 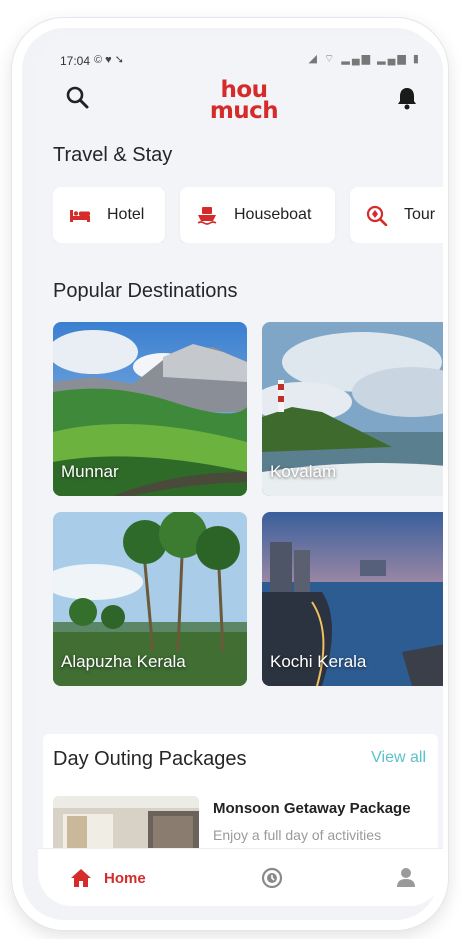 I want to click on category-row: Hotel Houseboat Tour, so click(x=248, y=215).